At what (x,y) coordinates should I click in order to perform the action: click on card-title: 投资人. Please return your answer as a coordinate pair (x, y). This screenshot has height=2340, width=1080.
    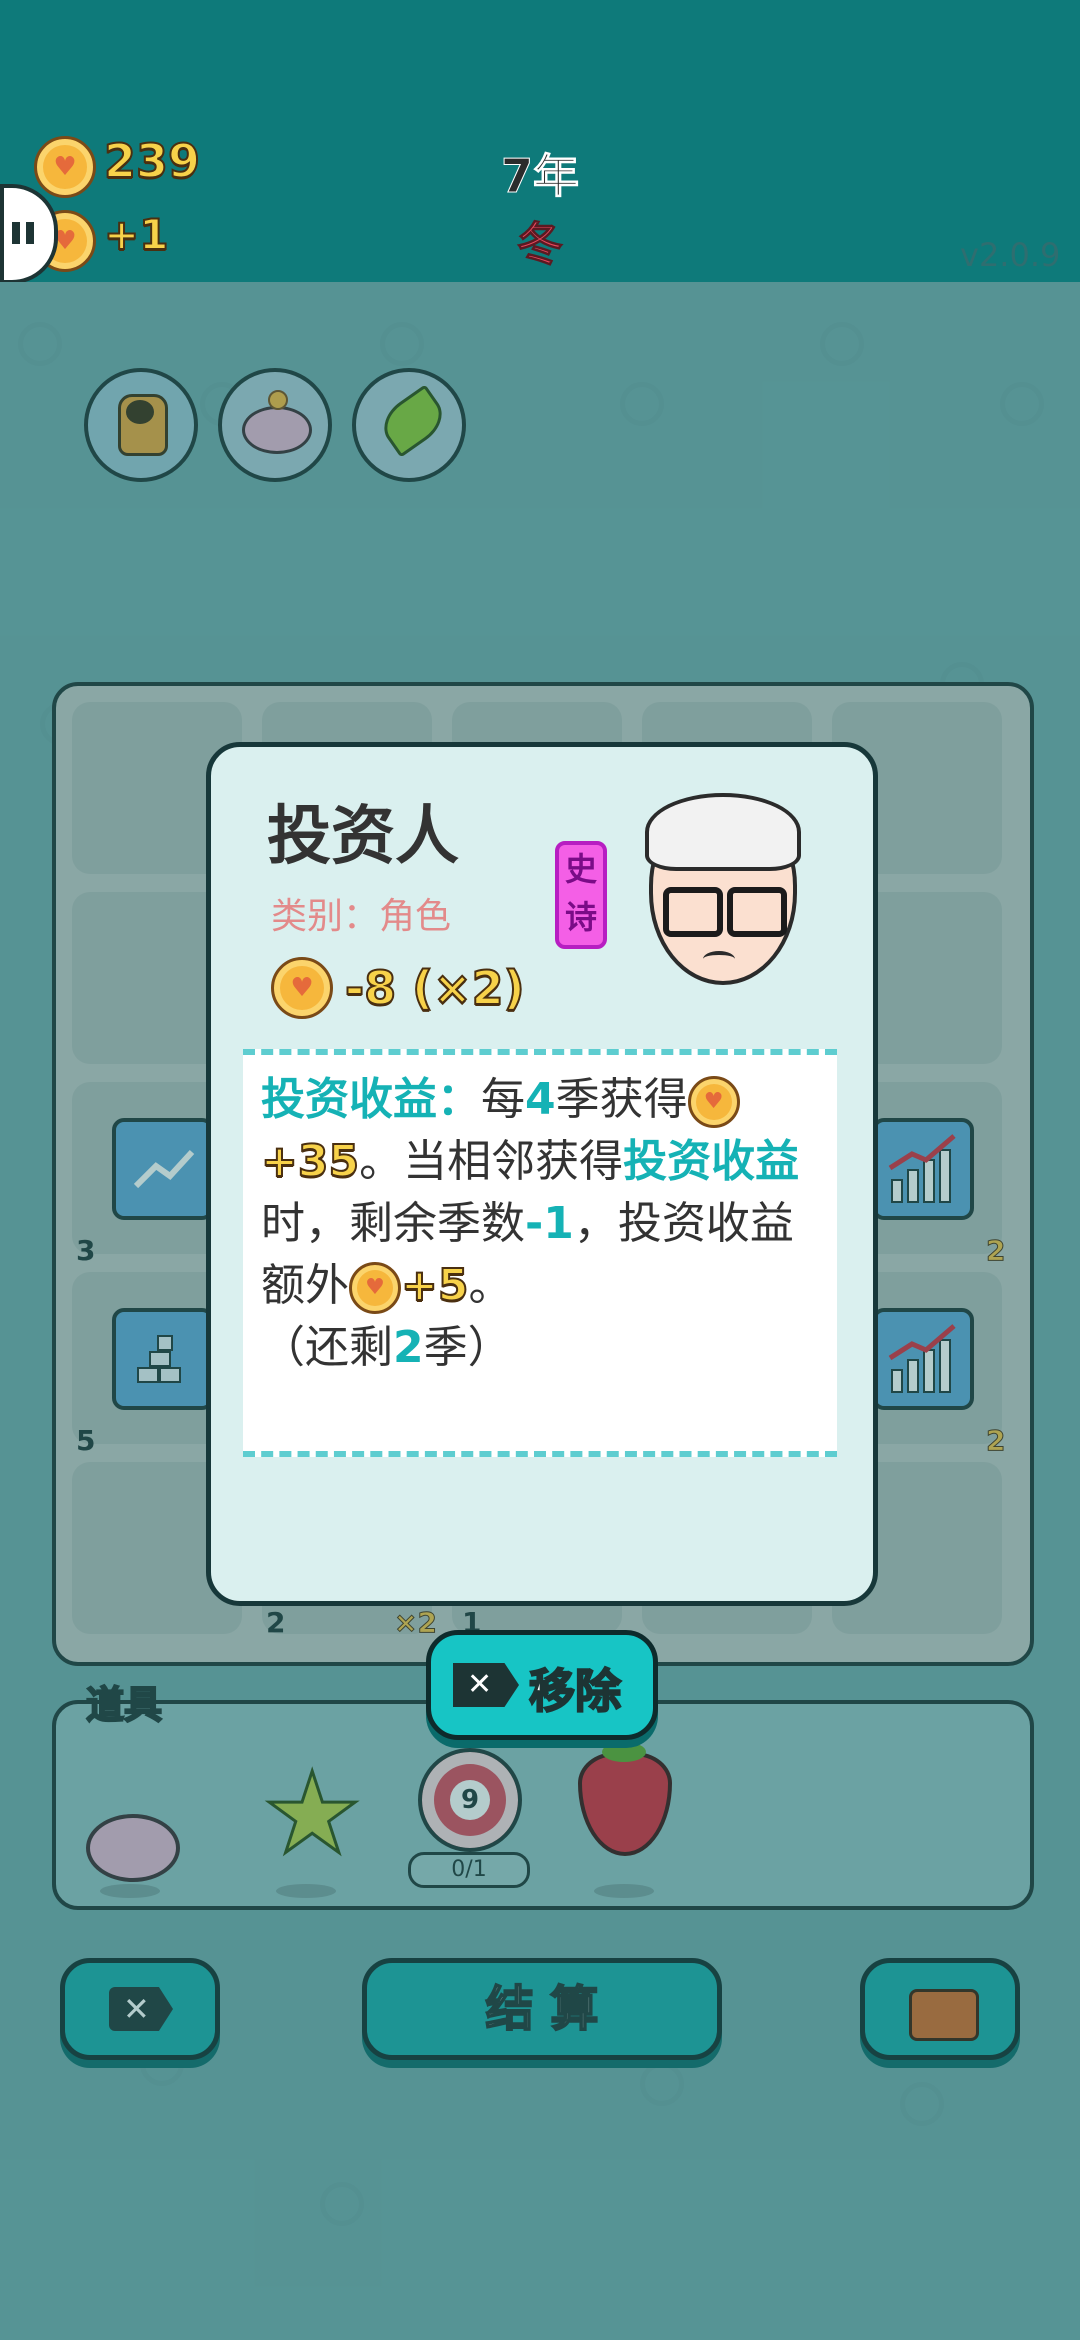
    Looking at the image, I should click on (363, 837).